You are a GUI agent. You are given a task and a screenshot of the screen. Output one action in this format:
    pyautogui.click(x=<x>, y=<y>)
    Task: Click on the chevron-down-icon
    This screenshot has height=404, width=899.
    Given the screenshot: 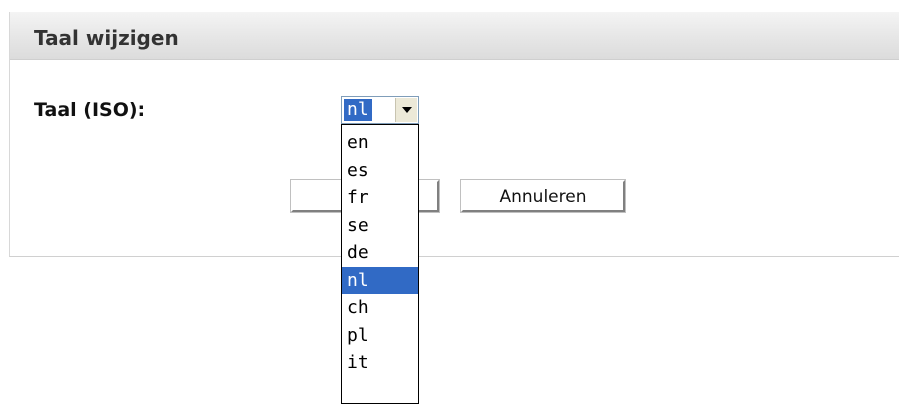 What is the action you would take?
    pyautogui.click(x=407, y=110)
    